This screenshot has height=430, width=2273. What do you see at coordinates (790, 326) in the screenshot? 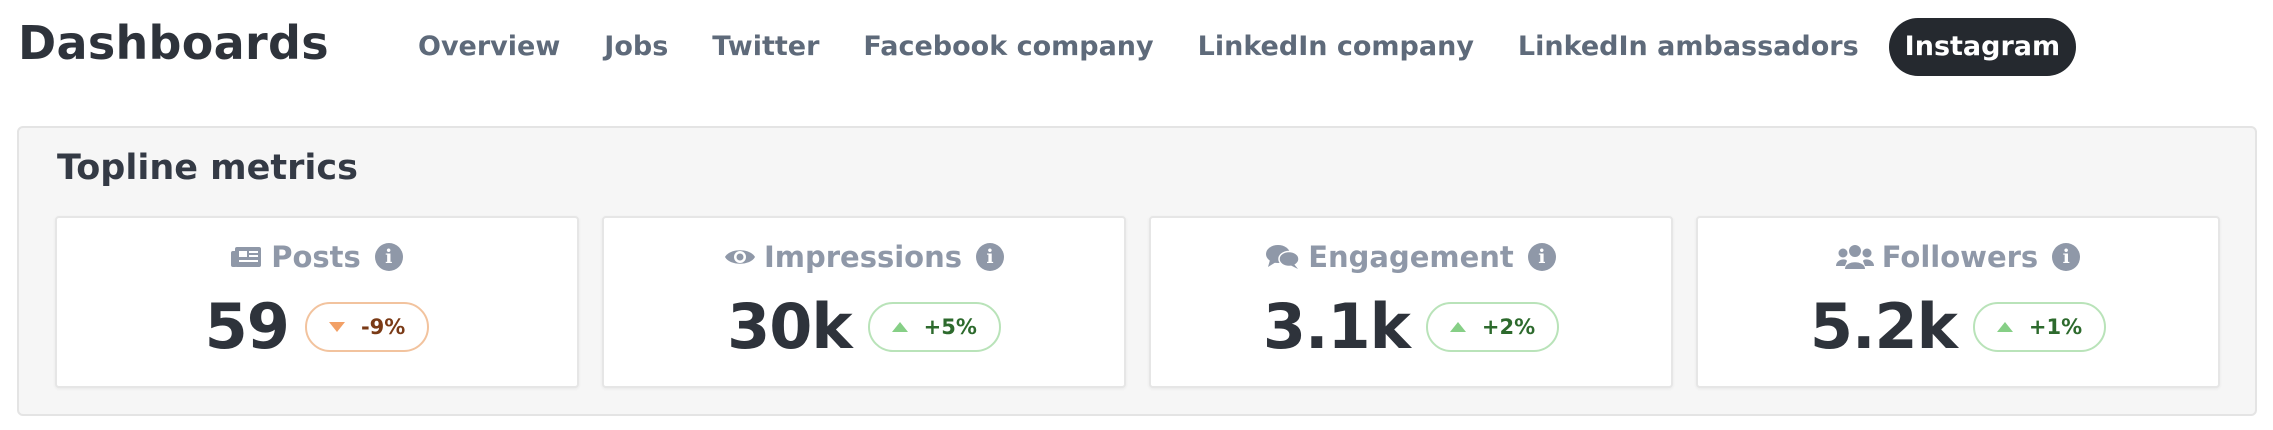
I see `metric-value: 30k` at bounding box center [790, 326].